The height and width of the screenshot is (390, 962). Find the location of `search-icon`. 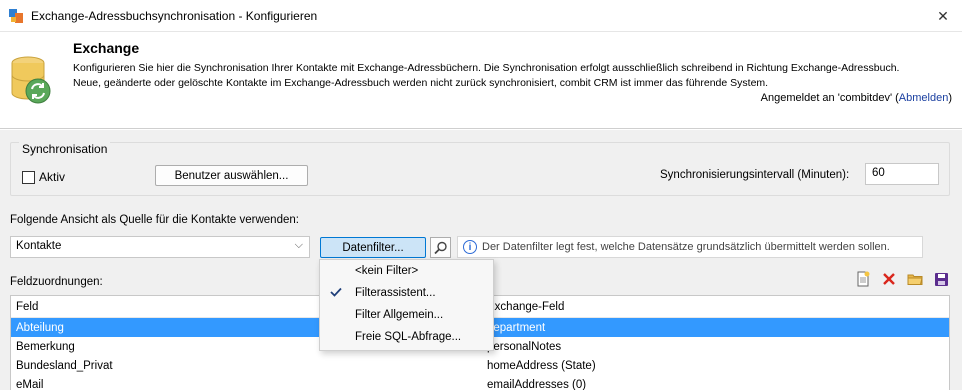

search-icon is located at coordinates (440, 247).